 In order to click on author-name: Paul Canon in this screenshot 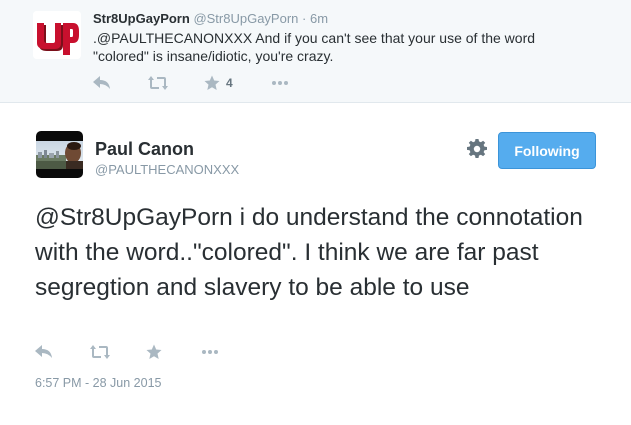, I will do `click(144, 149)`.